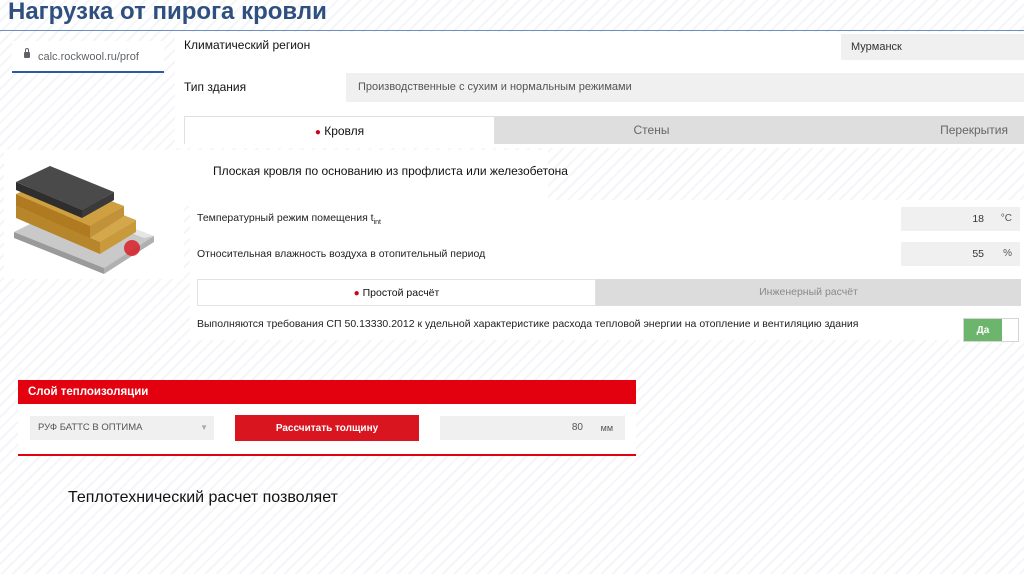 Image resolution: width=1024 pixels, height=574 pixels. I want to click on title-divider, so click(512, 30).